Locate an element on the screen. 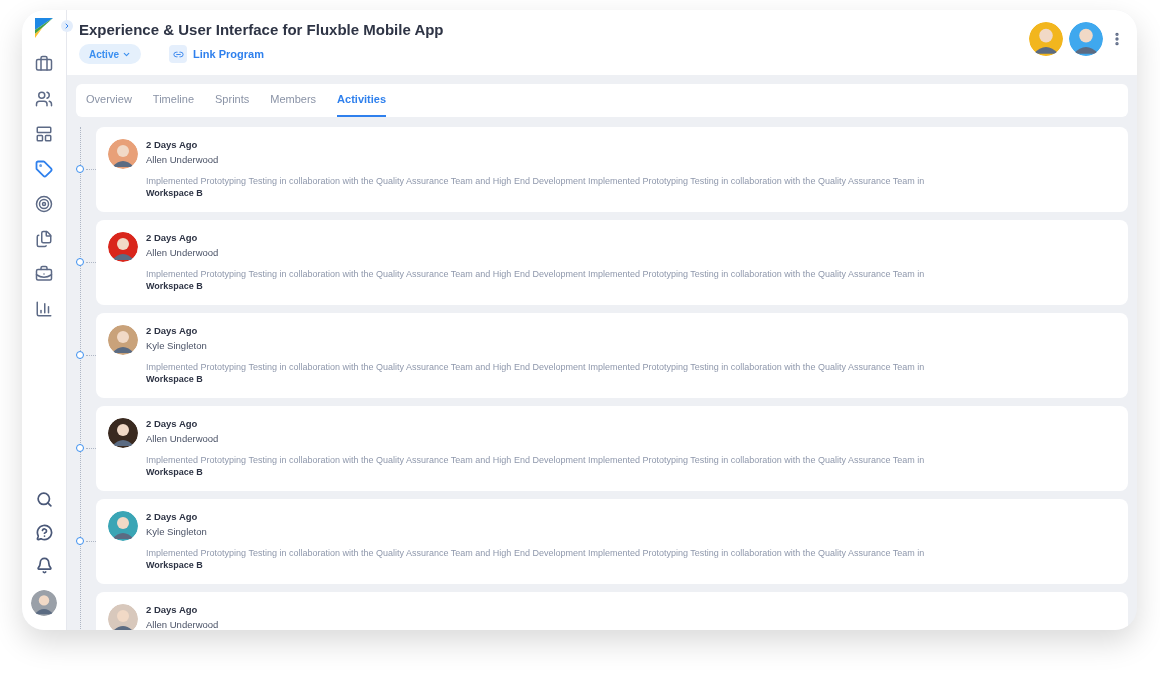 Image resolution: width=1160 pixels, height=674 pixels. search-icon is located at coordinates (44, 499).